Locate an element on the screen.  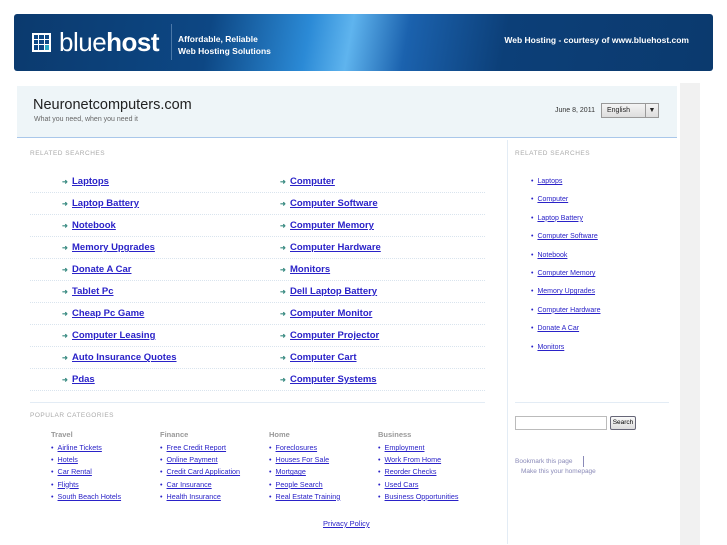
sidebar-list-item: Memory Upgrades is located at coordinates (565, 297).